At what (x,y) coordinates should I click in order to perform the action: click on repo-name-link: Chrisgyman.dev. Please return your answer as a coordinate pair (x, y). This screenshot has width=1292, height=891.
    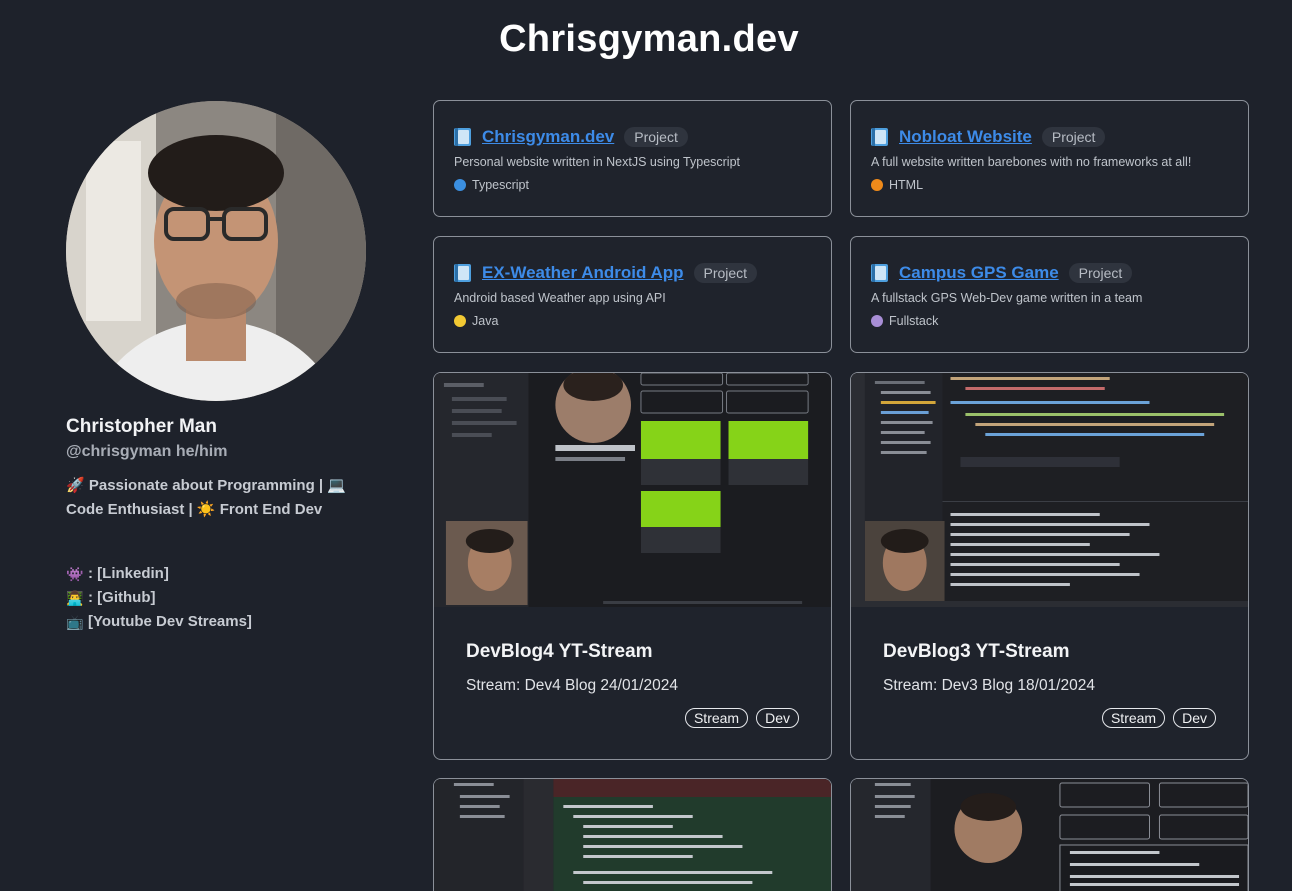
    Looking at the image, I should click on (548, 137).